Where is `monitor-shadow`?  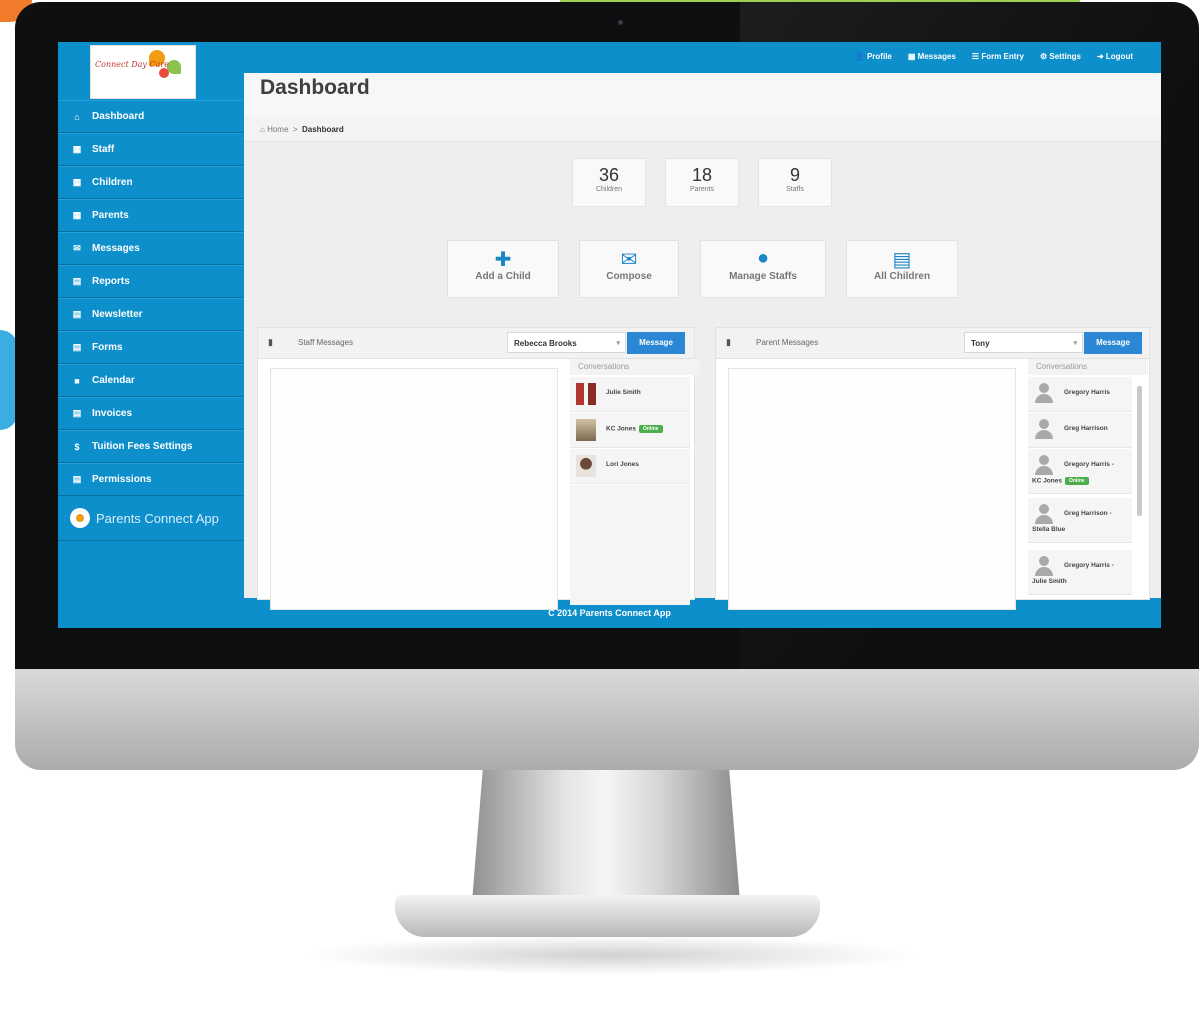
monitor-shadow is located at coordinates (610, 955).